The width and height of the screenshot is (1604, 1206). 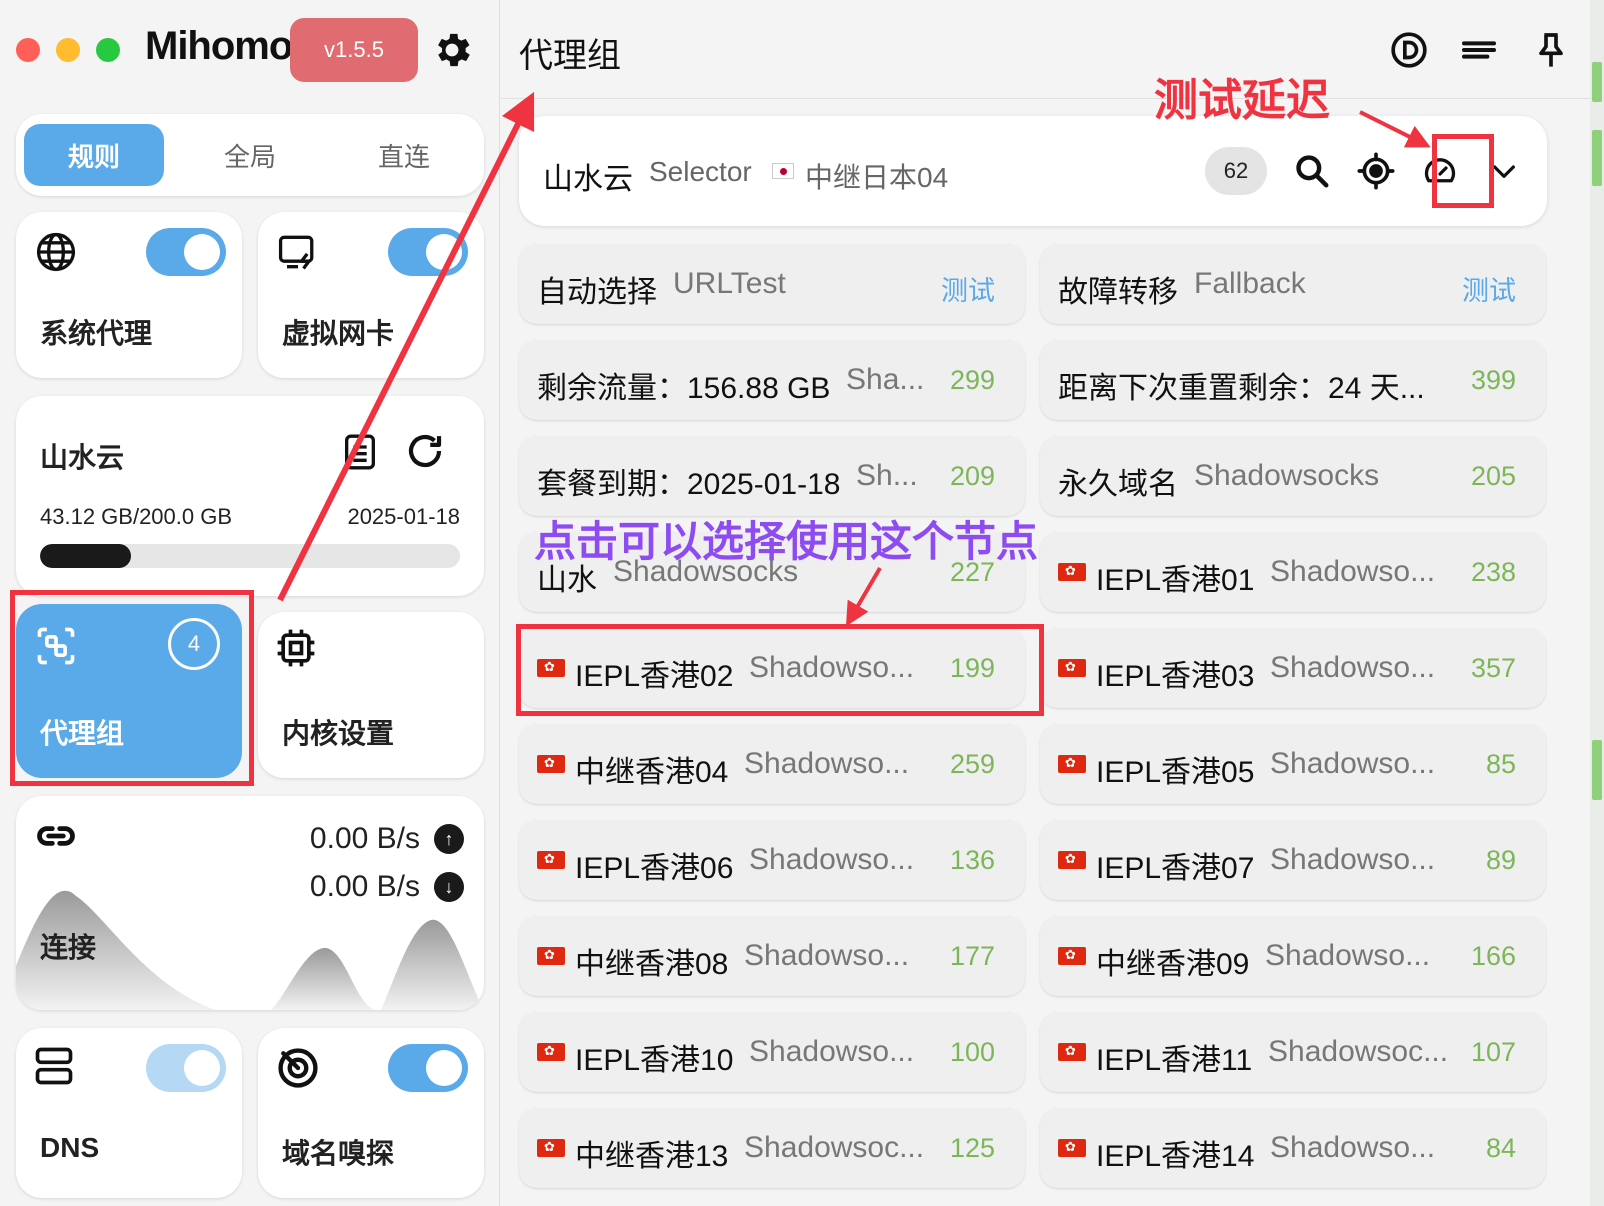 What do you see at coordinates (186, 1068) in the screenshot?
I see `dns-toggle` at bounding box center [186, 1068].